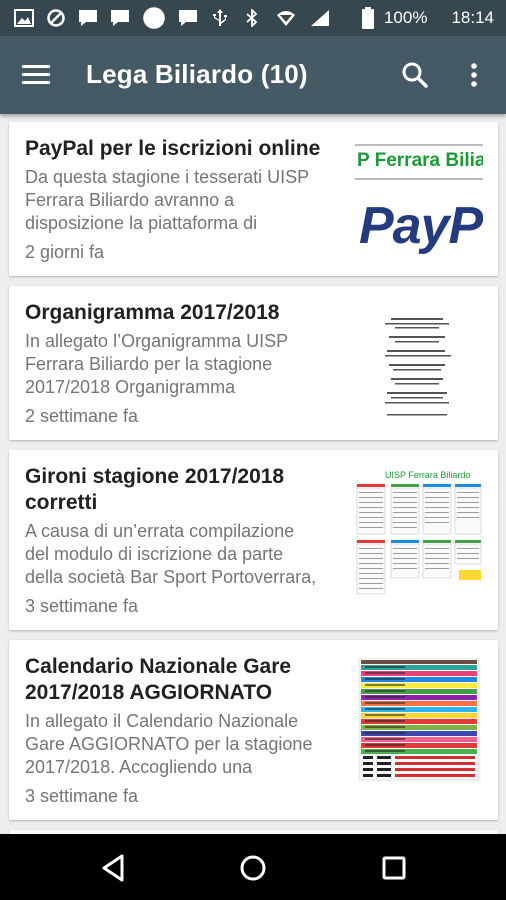 This screenshot has width=506, height=900. I want to click on article-thumbnail: P Ferrara Bilia PayP, so click(419, 202).